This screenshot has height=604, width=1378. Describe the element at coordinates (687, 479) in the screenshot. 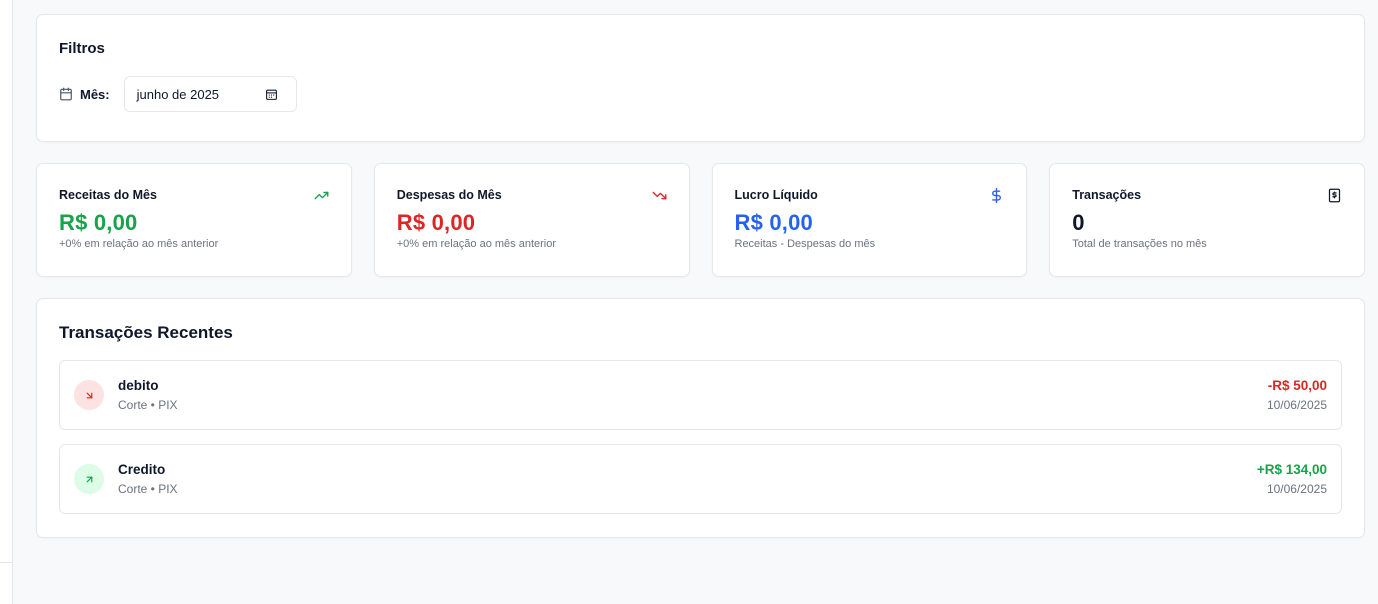

I see `transaction-info: Credito Corte • PIX` at that location.